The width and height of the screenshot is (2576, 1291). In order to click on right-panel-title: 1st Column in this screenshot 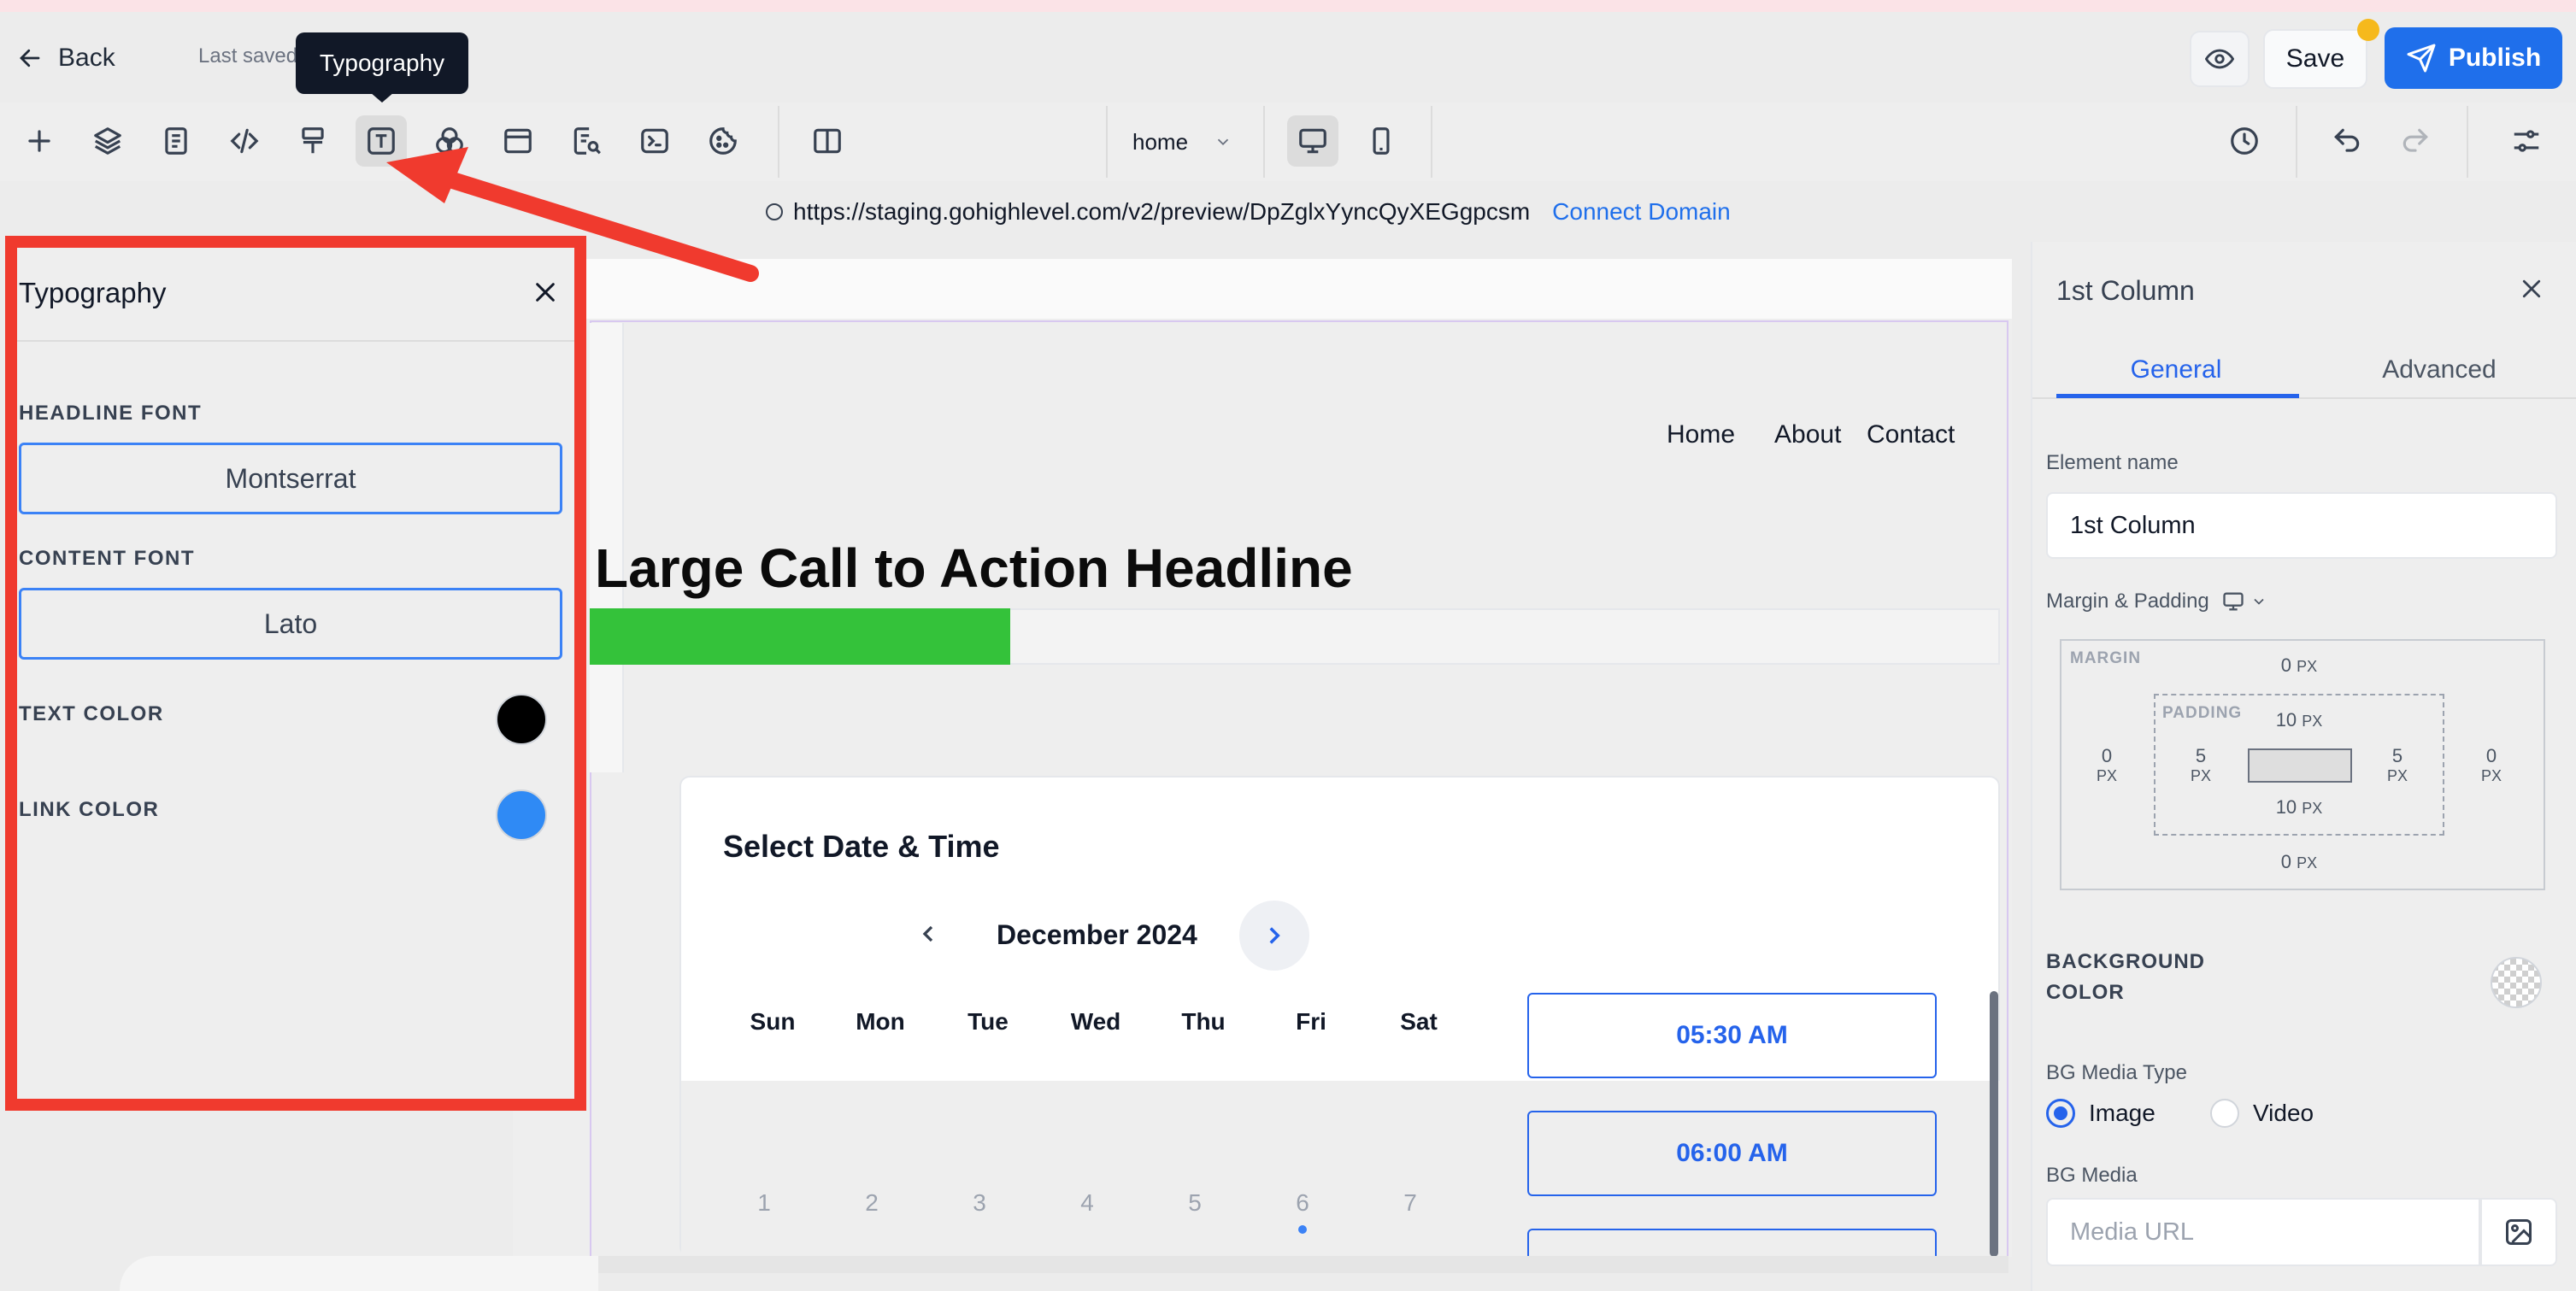, I will do `click(2125, 290)`.